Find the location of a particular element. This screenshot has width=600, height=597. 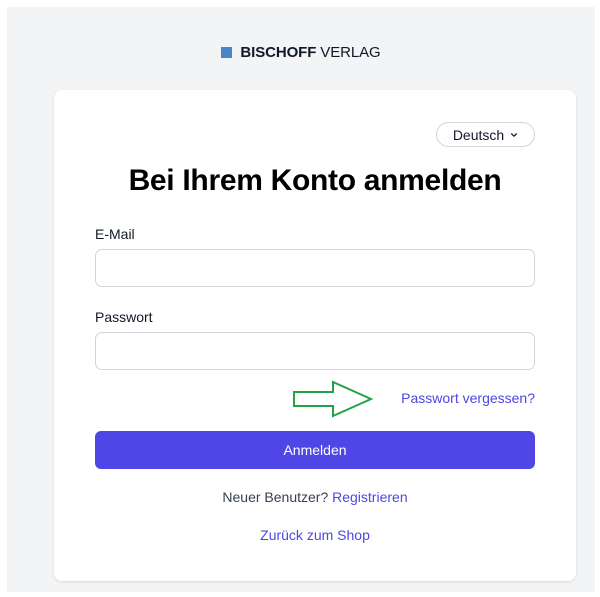

arrow-right-icon is located at coordinates (333, 399).